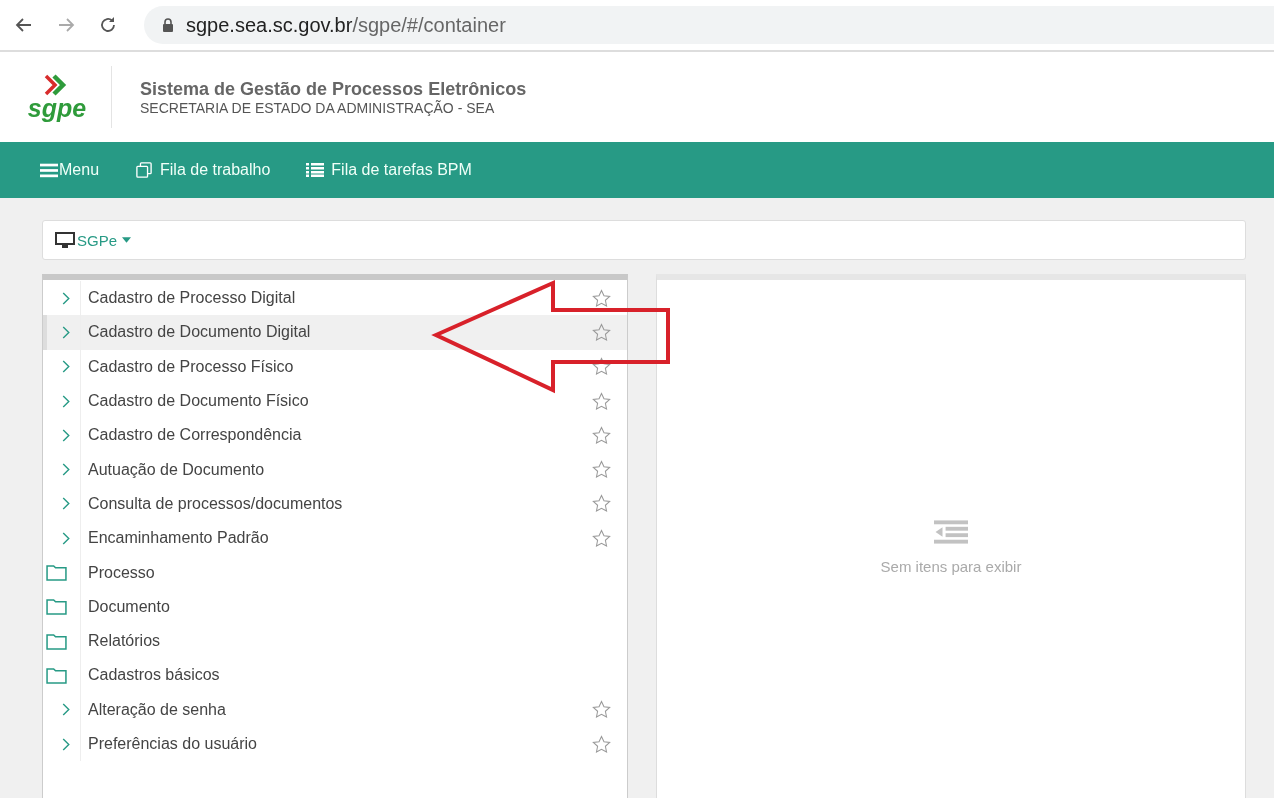  I want to click on address-bar: sgpe.sea.sc.gov.br/sgpe/#/container, so click(709, 25).